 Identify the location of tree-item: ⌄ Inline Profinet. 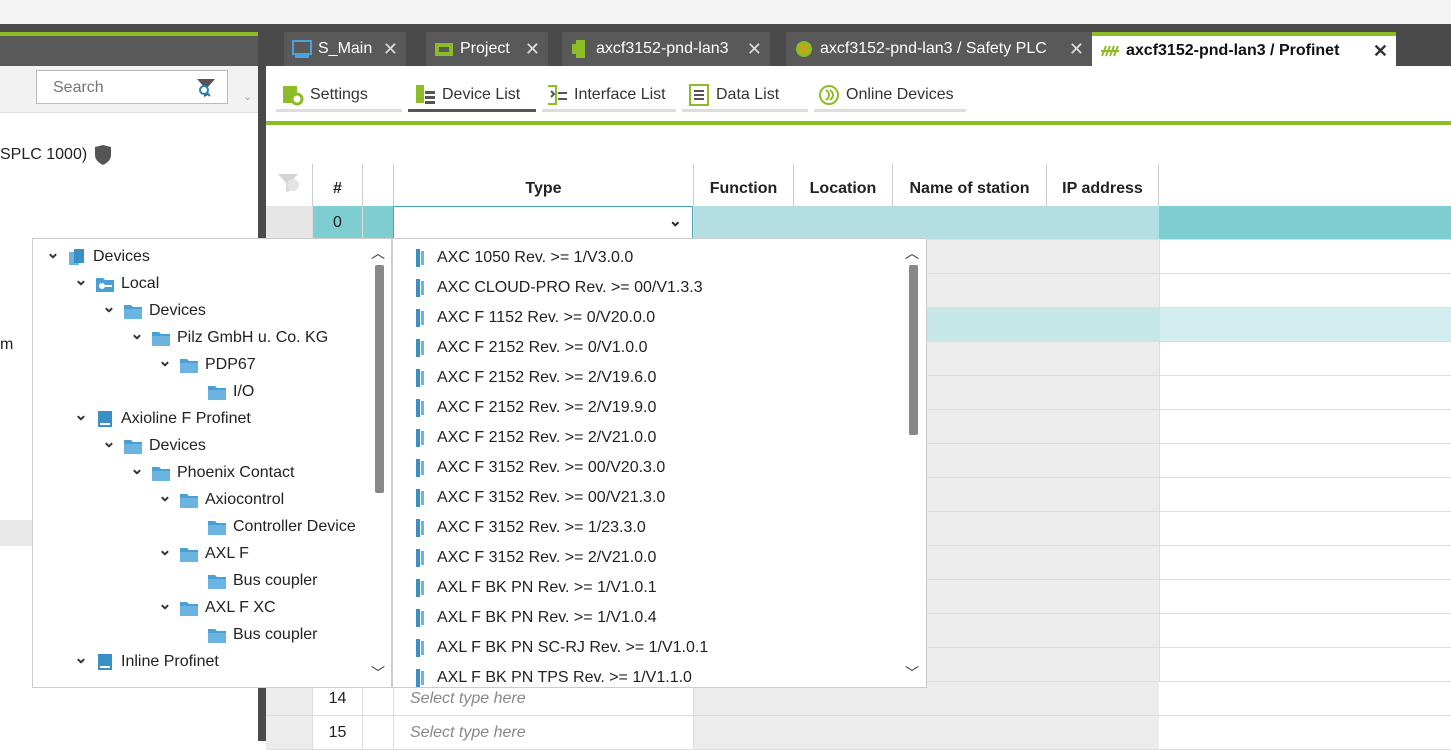
(146, 661).